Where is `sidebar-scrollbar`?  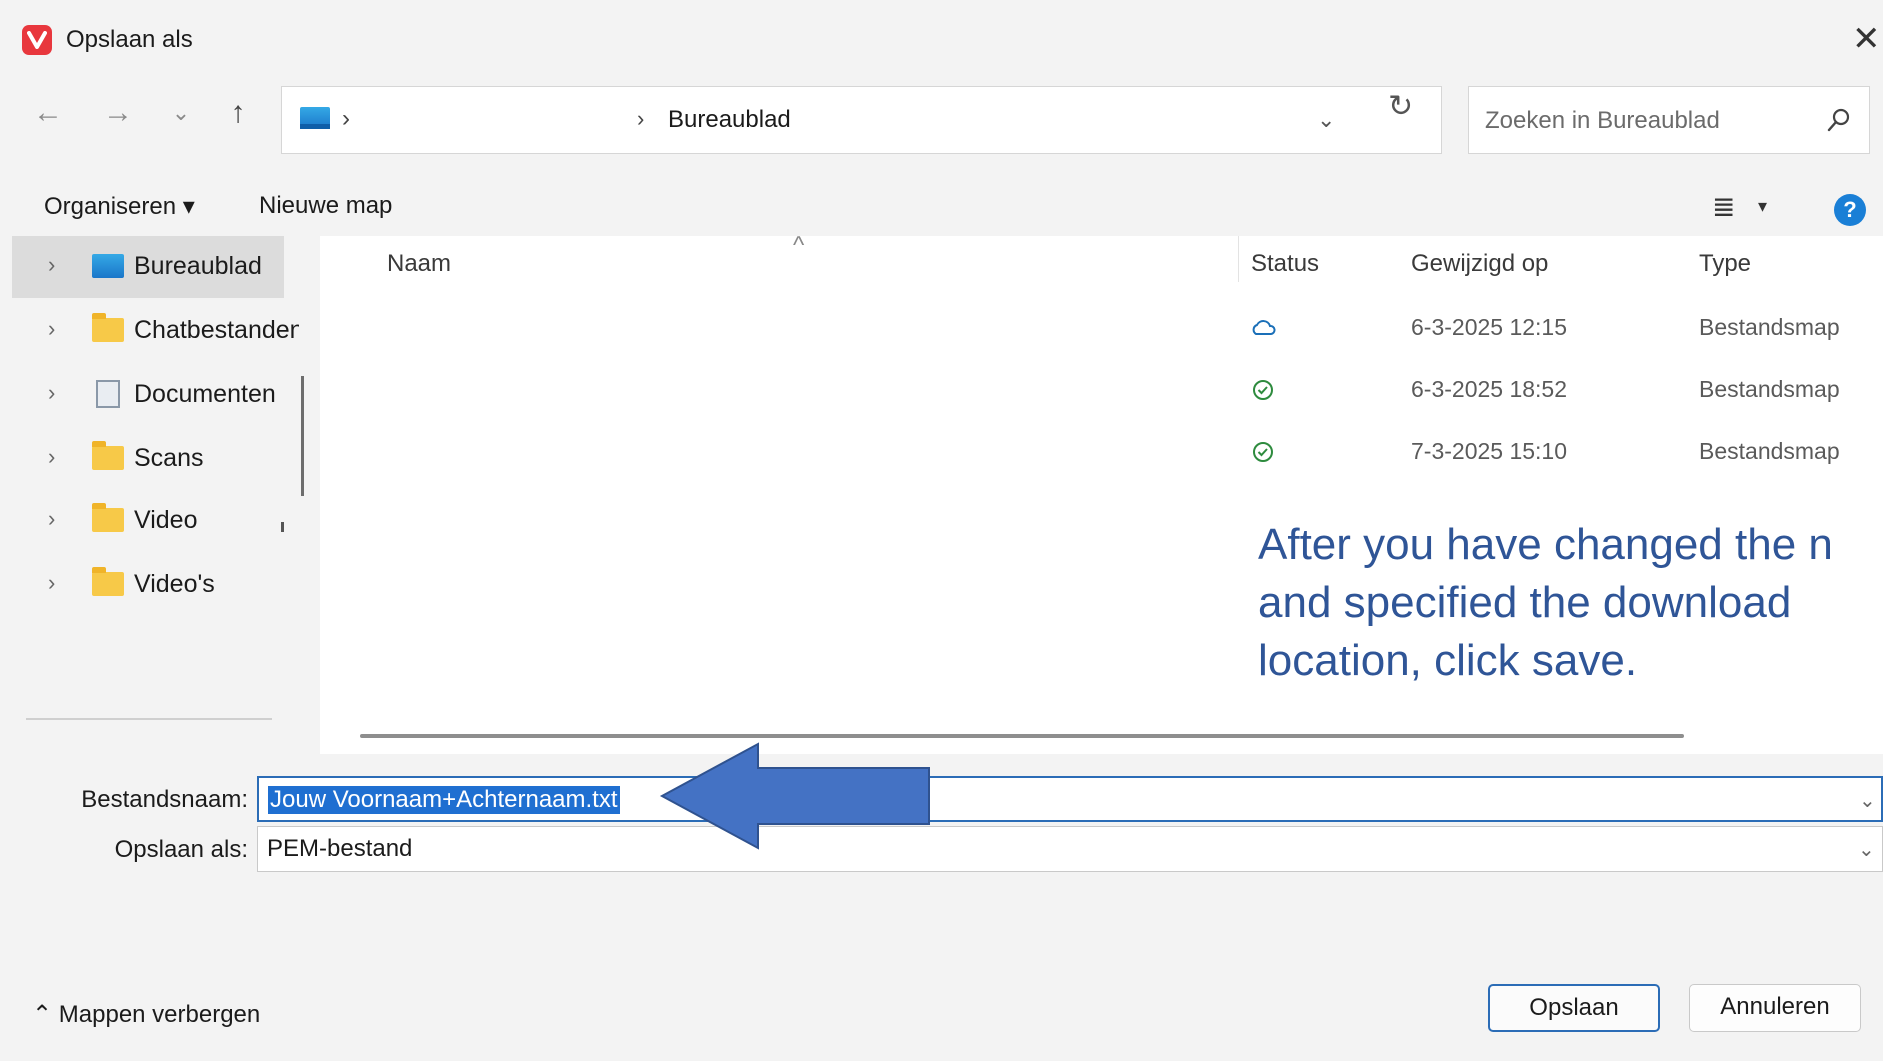 sidebar-scrollbar is located at coordinates (302, 436).